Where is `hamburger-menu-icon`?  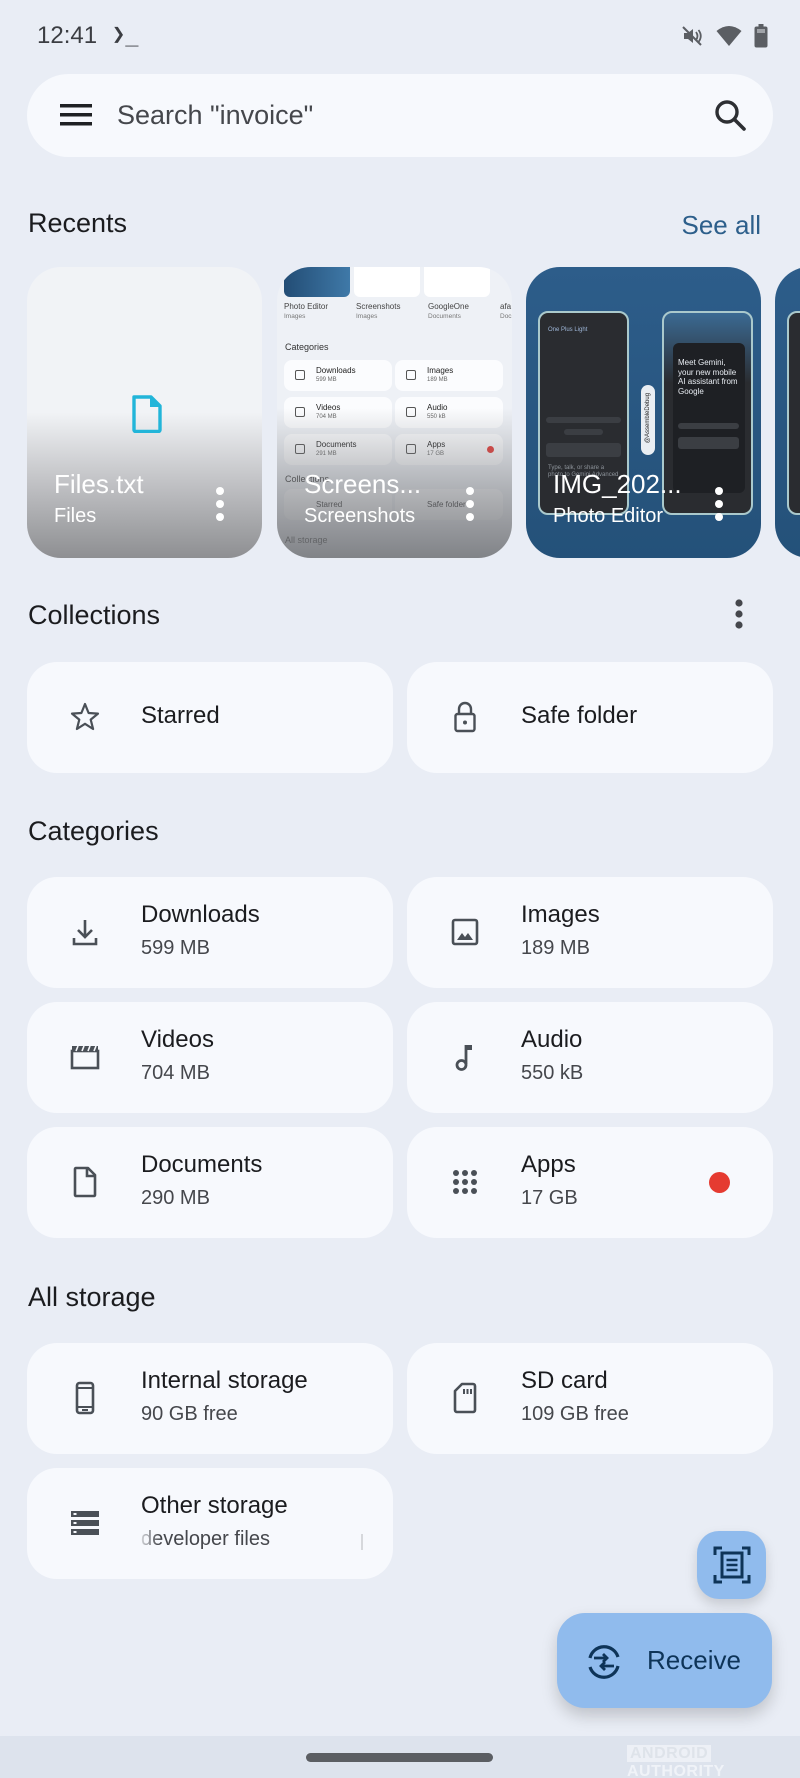
hamburger-menu-icon is located at coordinates (76, 115).